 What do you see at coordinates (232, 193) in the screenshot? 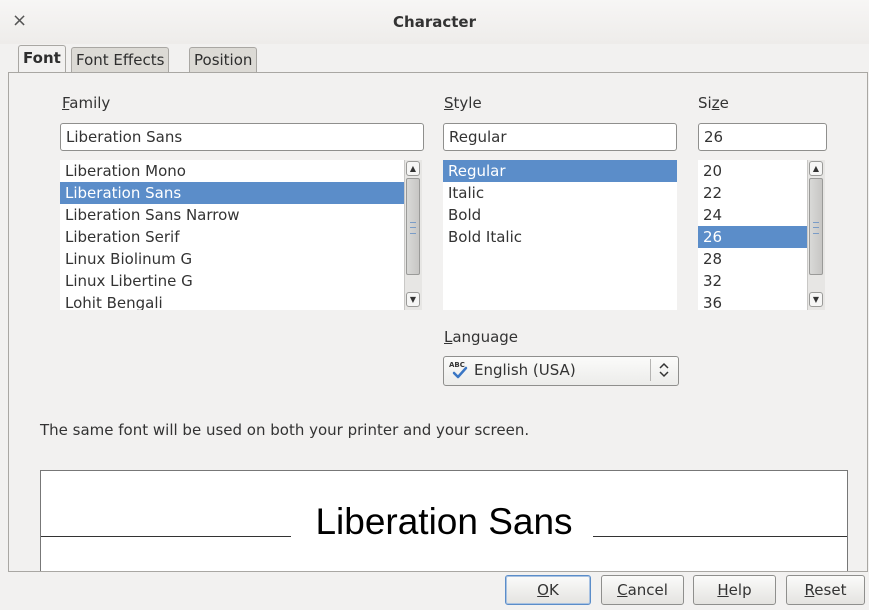
I see `list-item-selected: Liberation Sans` at bounding box center [232, 193].